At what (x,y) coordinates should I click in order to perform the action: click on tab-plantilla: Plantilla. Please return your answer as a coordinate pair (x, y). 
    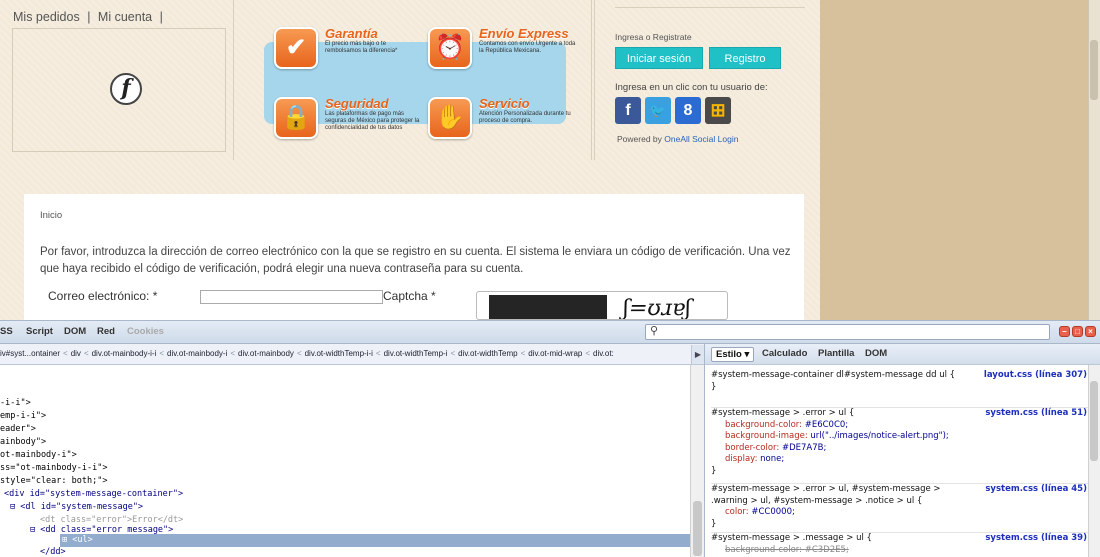
    Looking at the image, I should click on (836, 353).